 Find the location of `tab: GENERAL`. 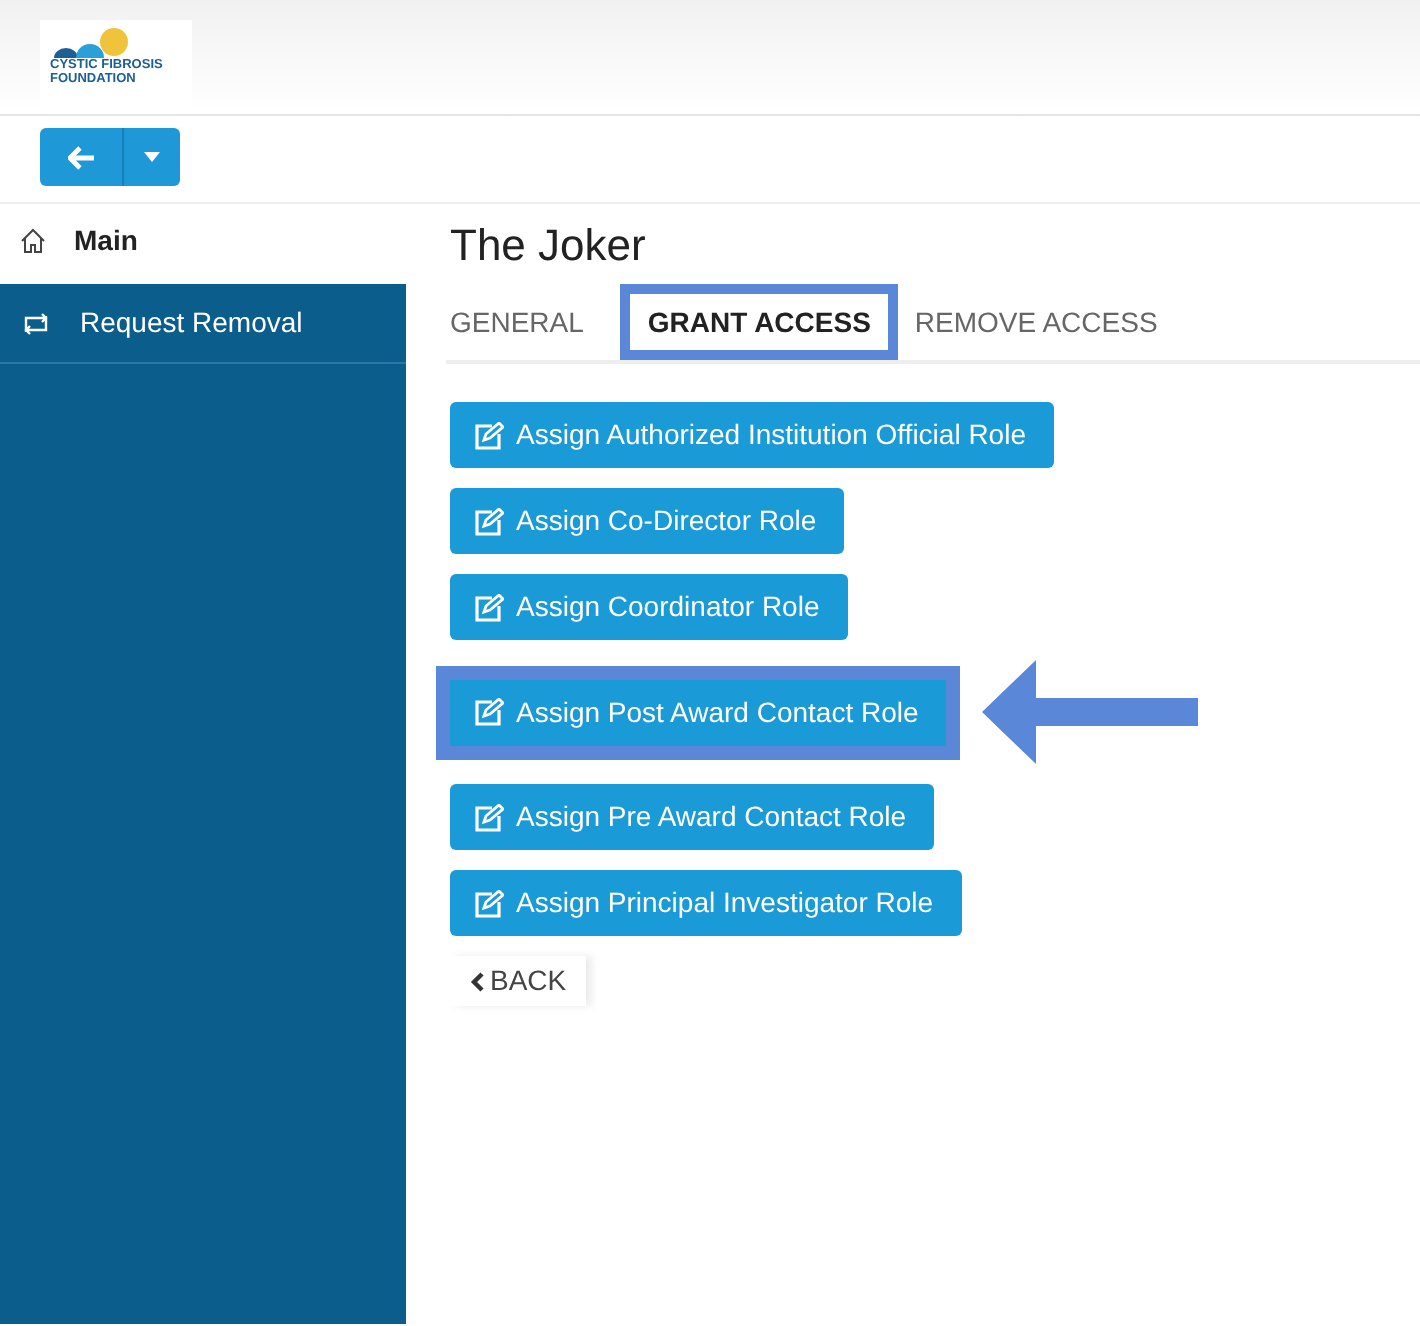

tab: GENERAL is located at coordinates (527, 322).